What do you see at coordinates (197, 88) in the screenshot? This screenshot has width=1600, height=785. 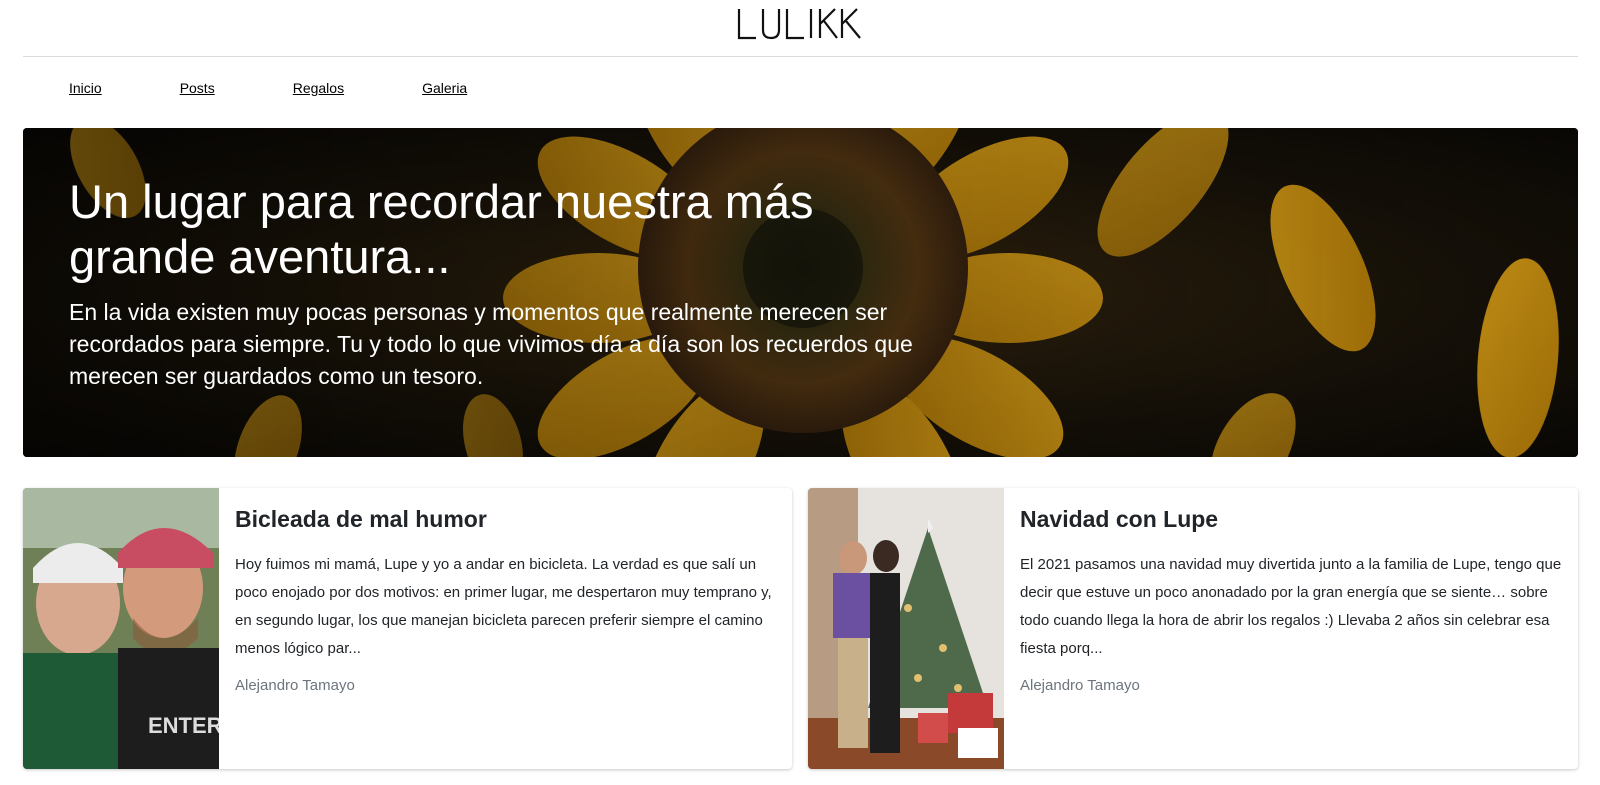 I see `nav-link-posts: Posts` at bounding box center [197, 88].